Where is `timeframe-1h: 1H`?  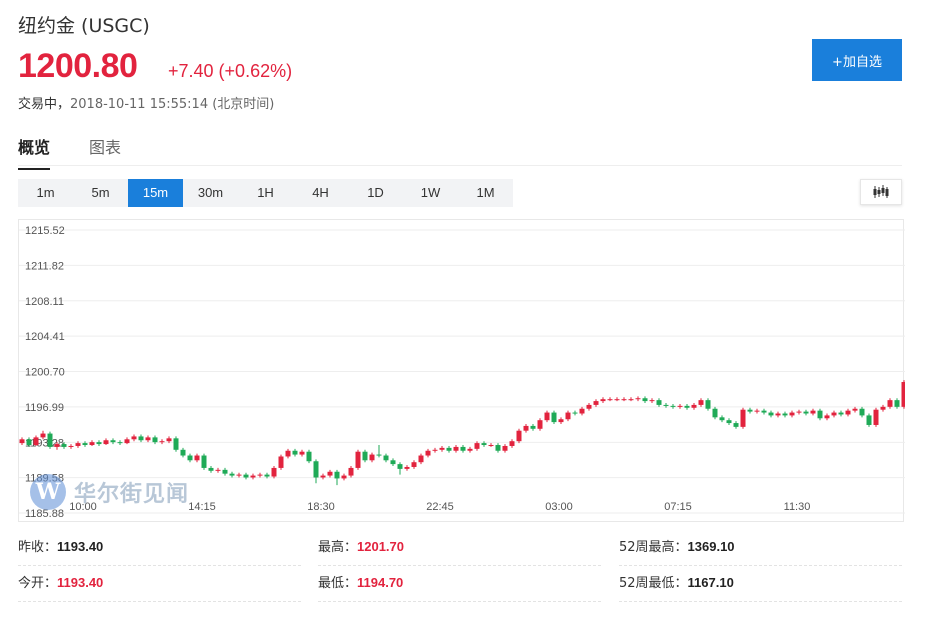
timeframe-1h: 1H is located at coordinates (265, 193).